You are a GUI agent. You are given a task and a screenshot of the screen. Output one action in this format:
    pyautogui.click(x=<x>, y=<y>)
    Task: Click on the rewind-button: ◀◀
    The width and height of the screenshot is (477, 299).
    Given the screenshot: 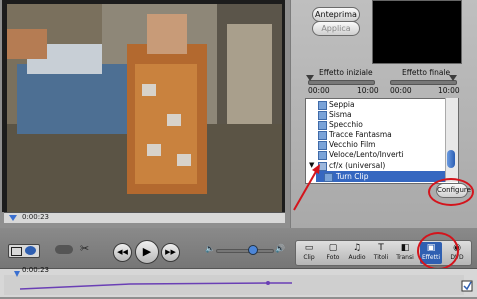 What is the action you would take?
    pyautogui.click(x=122, y=252)
    